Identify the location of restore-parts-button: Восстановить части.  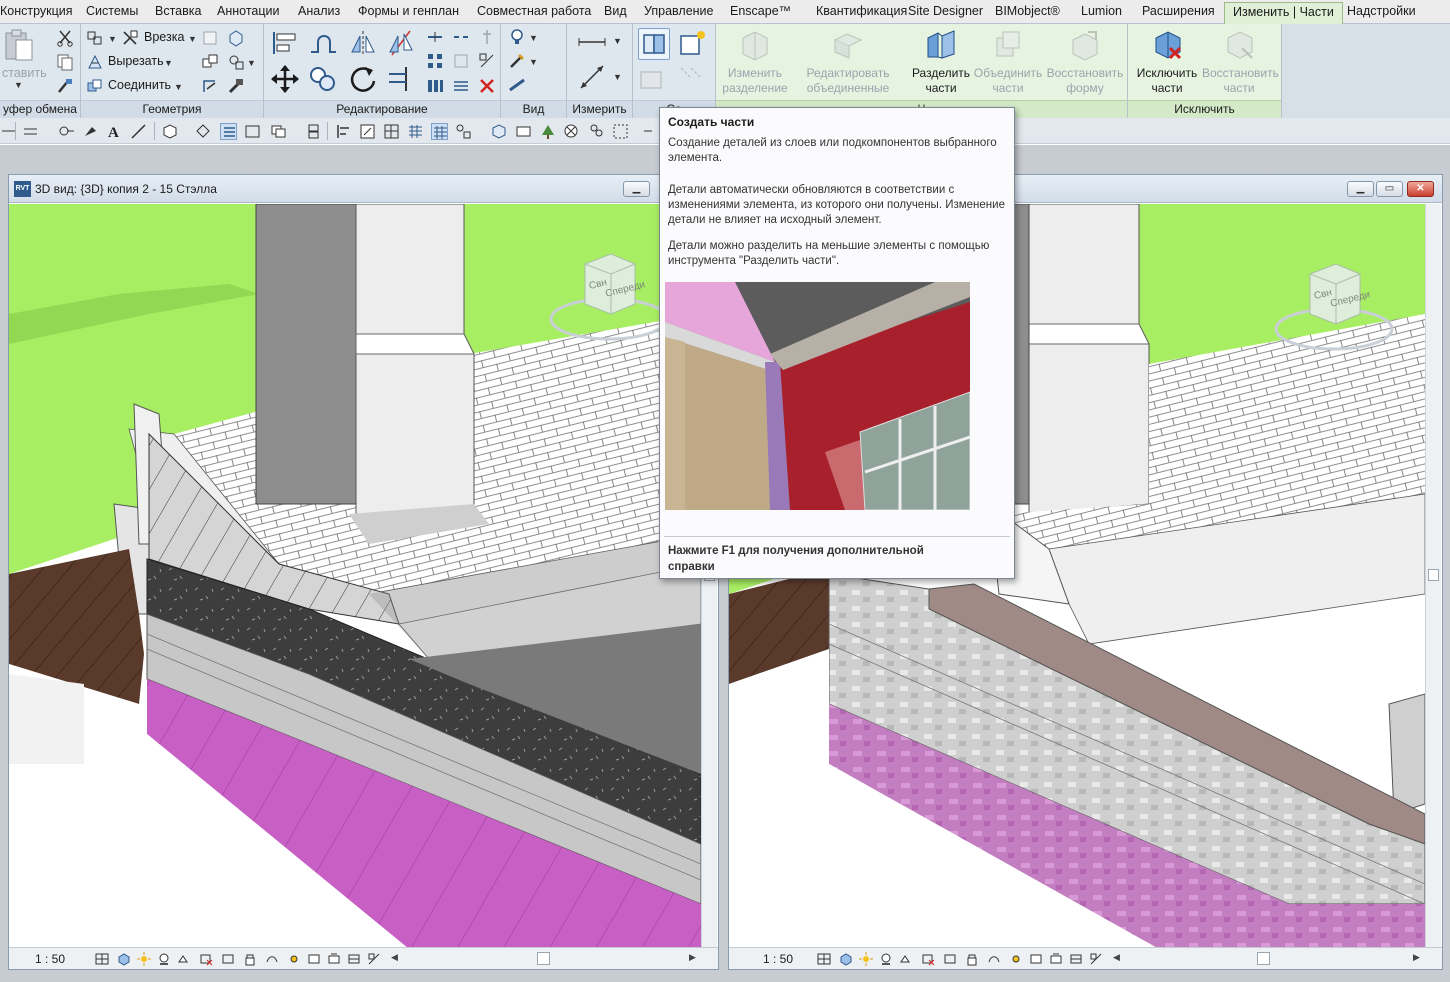
(1240, 62).